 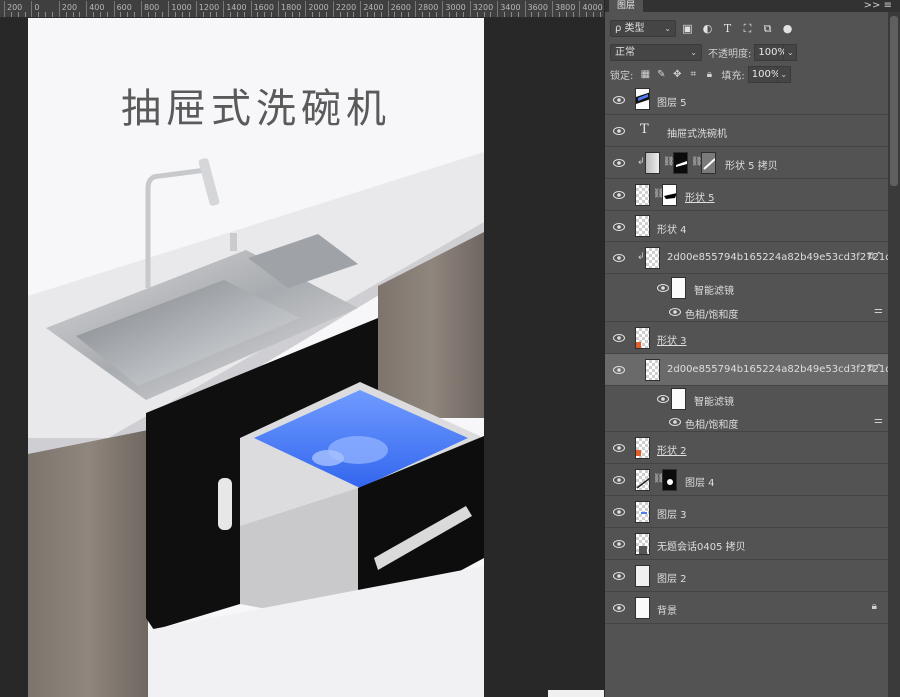 I want to click on layer-row: ⛓ 图层 4, so click(x=747, y=480).